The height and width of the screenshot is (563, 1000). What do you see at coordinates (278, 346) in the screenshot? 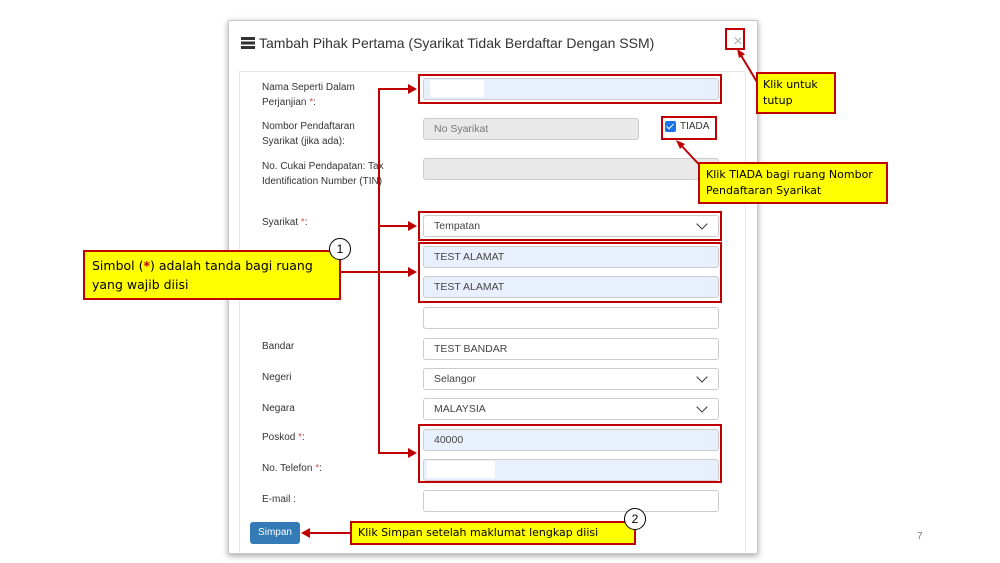
I see `label-bandar: Bandar` at bounding box center [278, 346].